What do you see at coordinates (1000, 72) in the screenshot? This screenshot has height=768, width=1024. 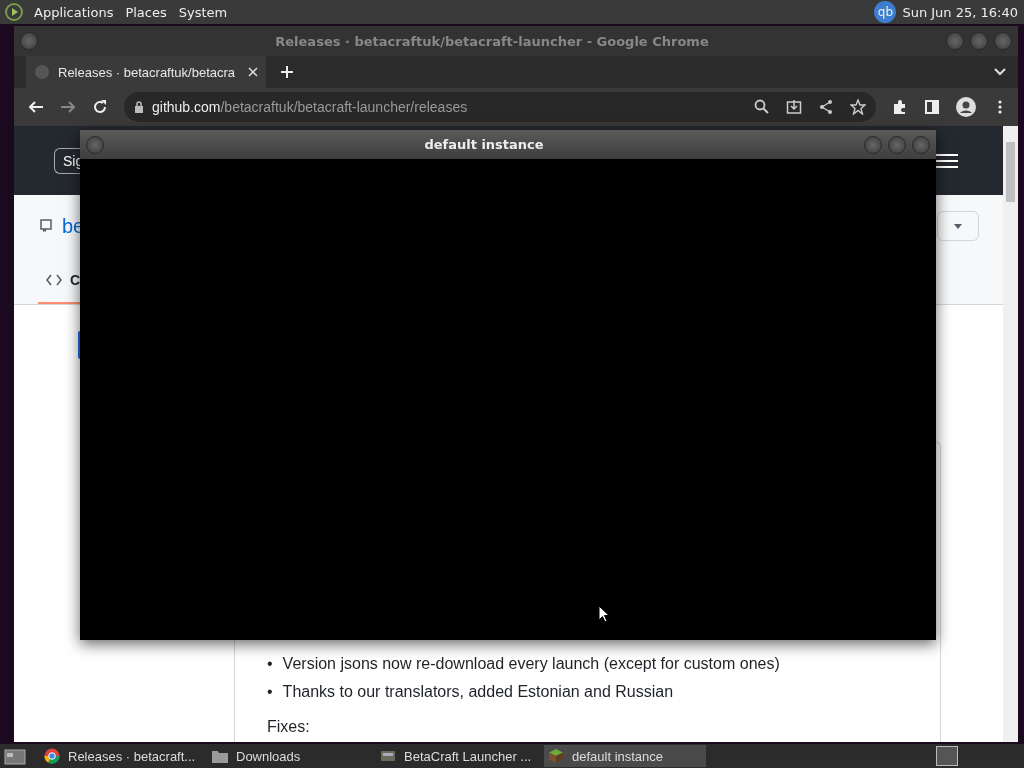 I see `chevron-down-icon` at bounding box center [1000, 72].